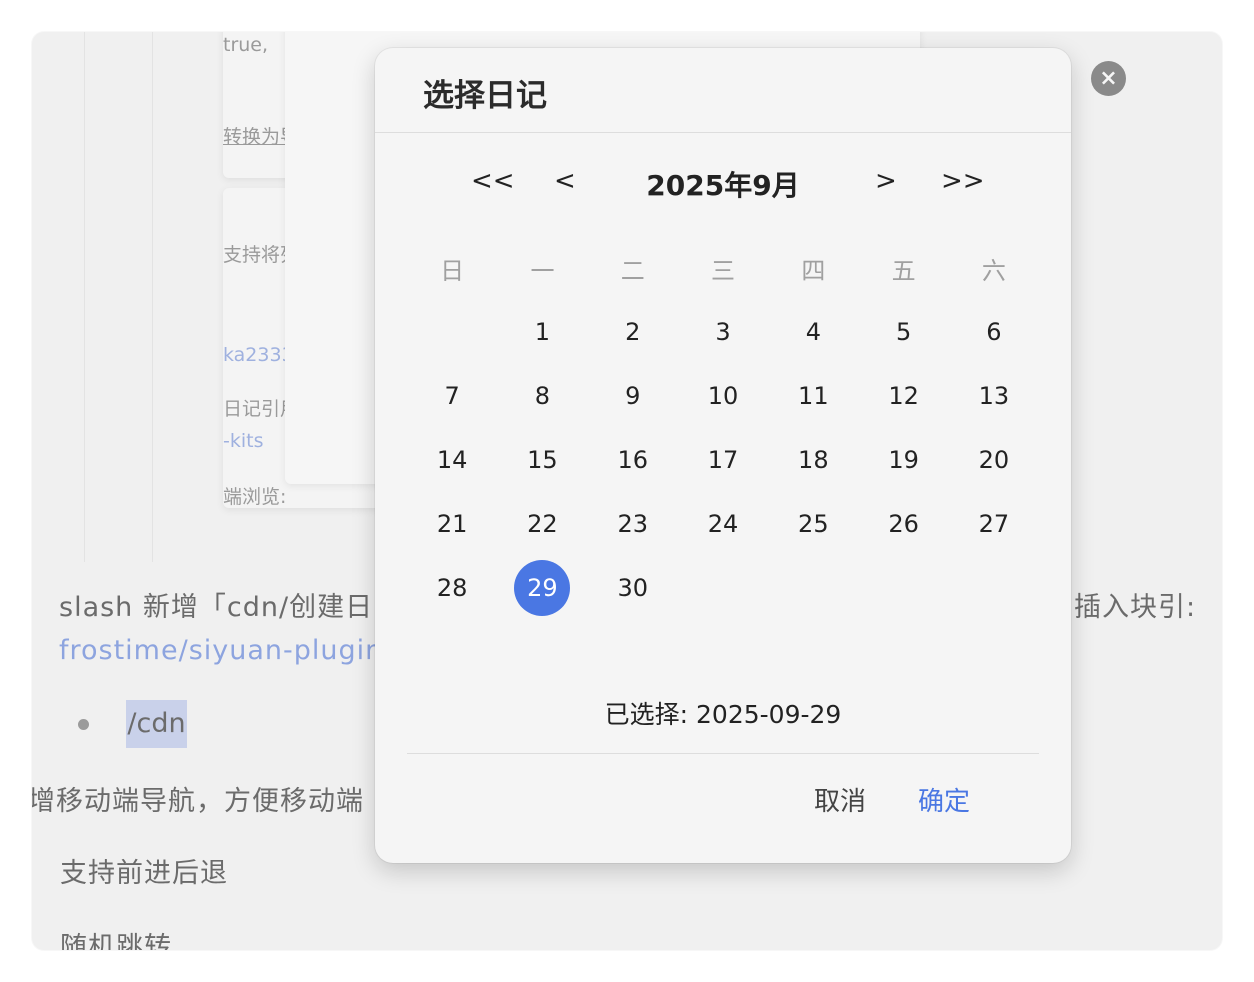  I want to click on day-number: 14, so click(452, 460).